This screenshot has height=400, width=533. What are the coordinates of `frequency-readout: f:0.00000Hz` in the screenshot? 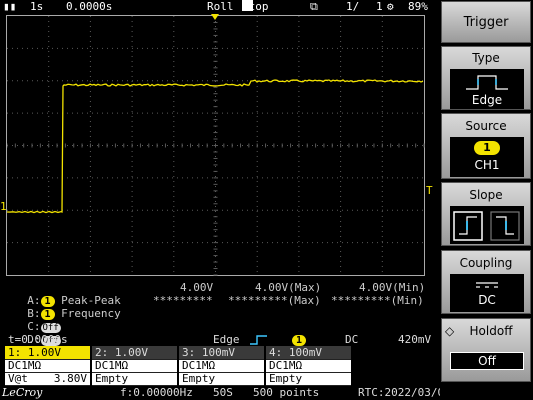 It's located at (156, 392).